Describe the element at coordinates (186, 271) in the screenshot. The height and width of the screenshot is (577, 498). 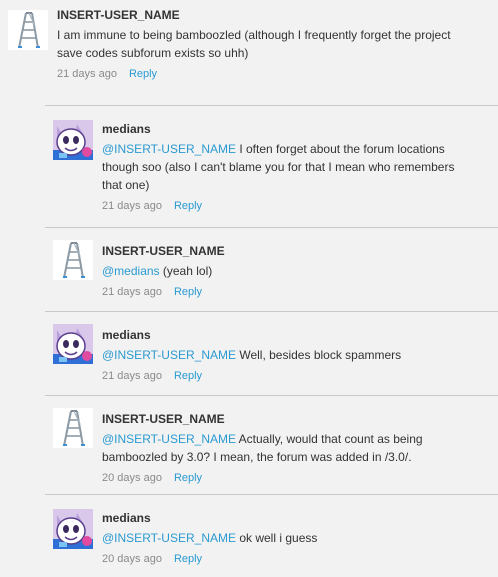
I see `comment-text-body: (yeah lol)` at that location.